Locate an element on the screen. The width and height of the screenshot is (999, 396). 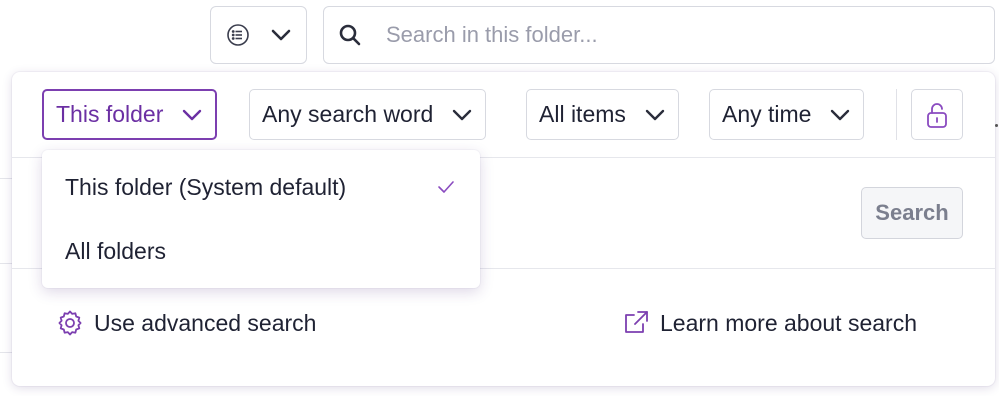
item-type-filter-dropdown: All items is located at coordinates (602, 114).